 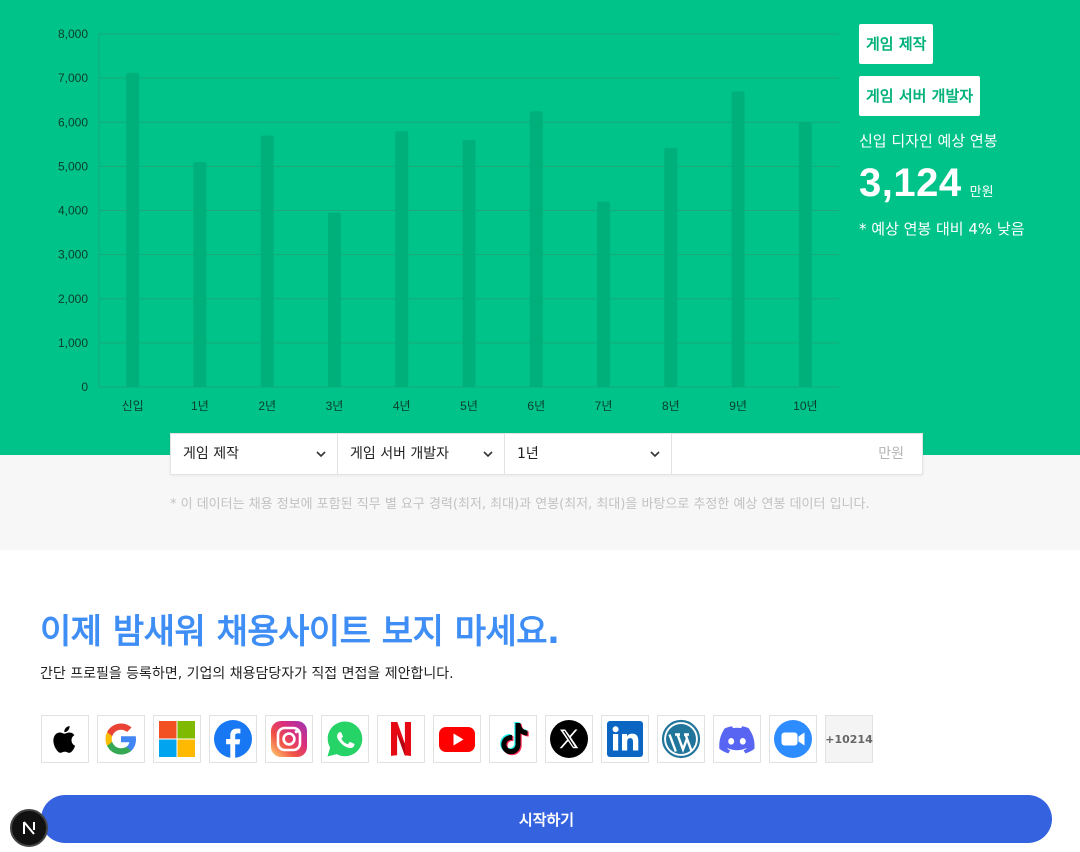 I want to click on salary-note: * 예상 연봉 대비 4% 낮음, so click(x=942, y=229).